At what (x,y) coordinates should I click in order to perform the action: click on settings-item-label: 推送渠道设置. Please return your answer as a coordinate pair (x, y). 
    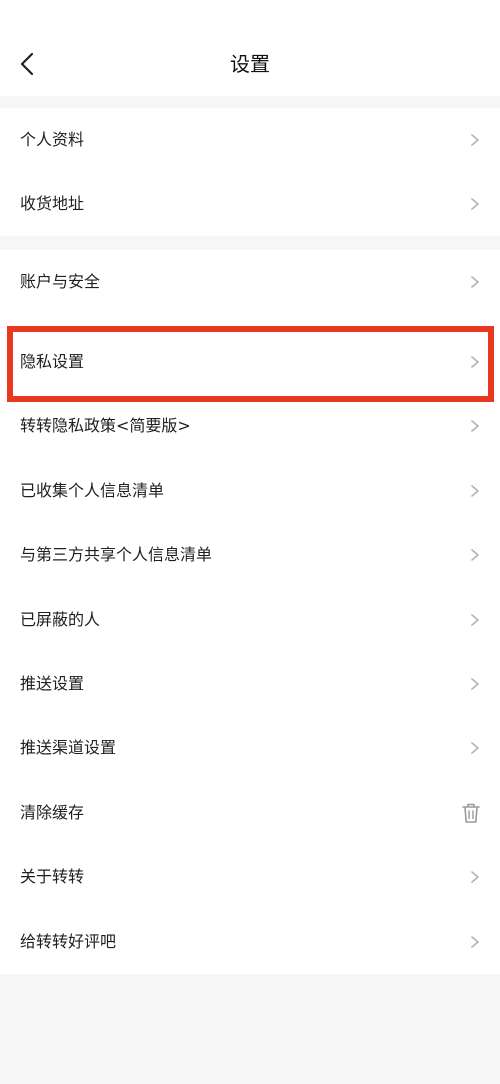
    Looking at the image, I should click on (68, 747).